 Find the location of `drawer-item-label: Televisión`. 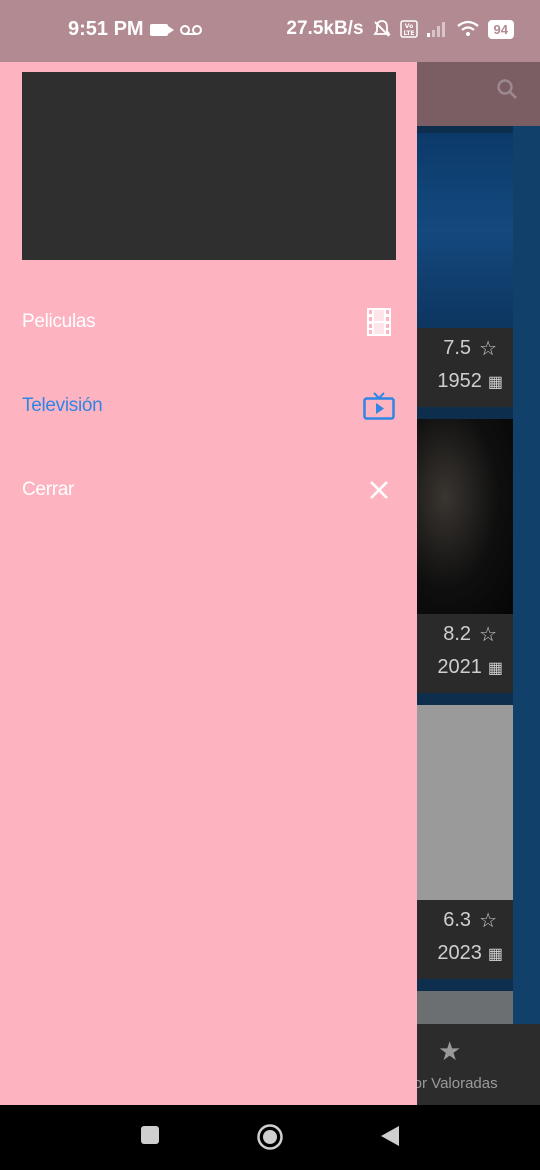

drawer-item-label: Televisión is located at coordinates (62, 405).